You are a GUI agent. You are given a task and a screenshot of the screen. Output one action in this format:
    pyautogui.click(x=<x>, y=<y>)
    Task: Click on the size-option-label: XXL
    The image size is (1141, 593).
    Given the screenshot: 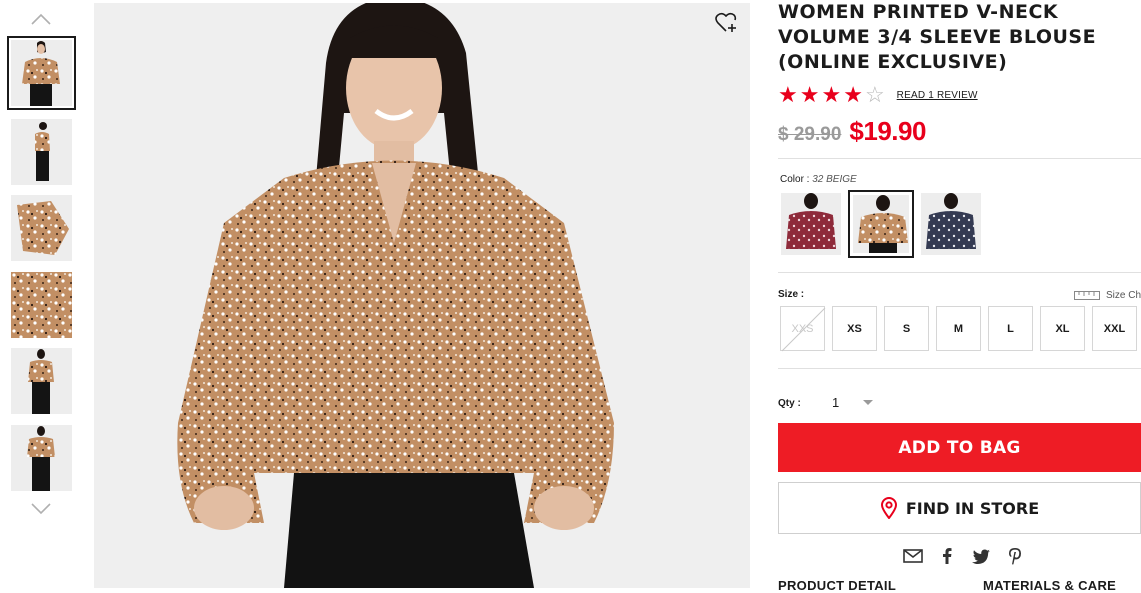 What is the action you would take?
    pyautogui.click(x=1114, y=328)
    